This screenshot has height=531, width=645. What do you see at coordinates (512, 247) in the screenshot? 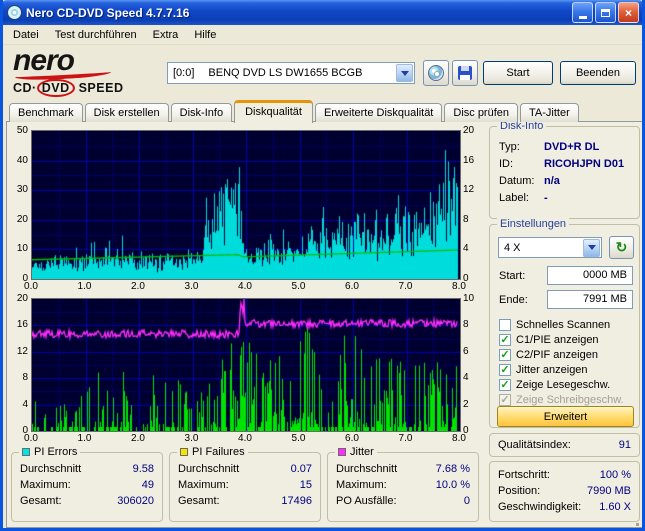
I see `speed-value: 4 X` at bounding box center [512, 247].